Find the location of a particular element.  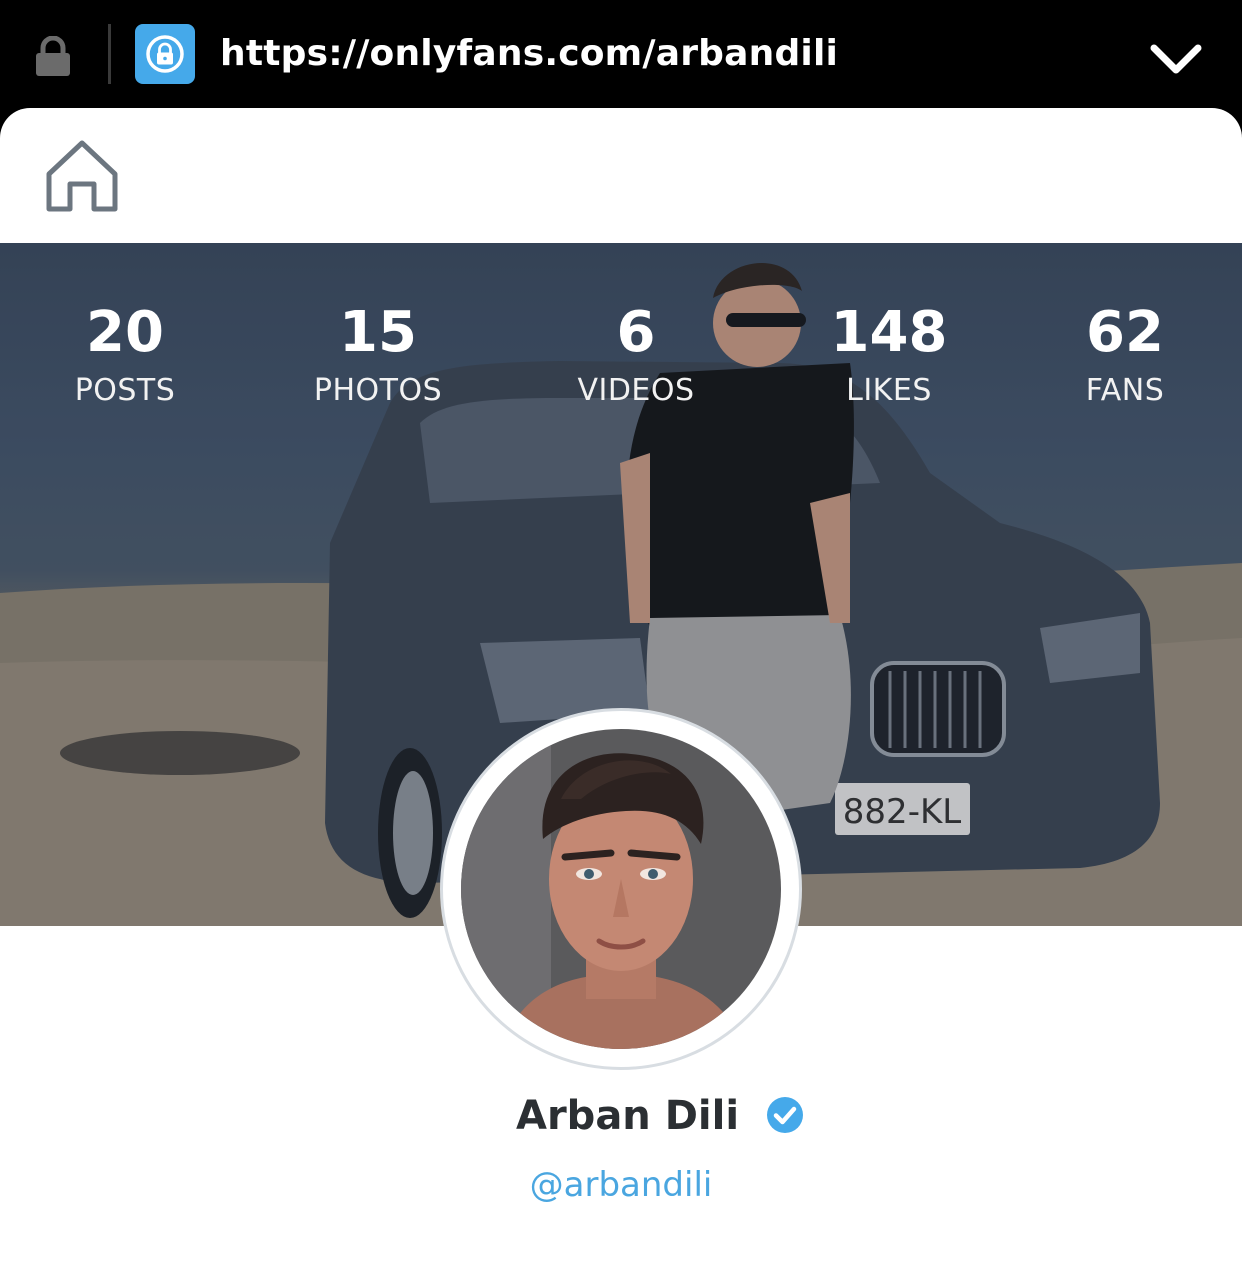

stat-photos: 15 PHOTOS is located at coordinates (378, 354).